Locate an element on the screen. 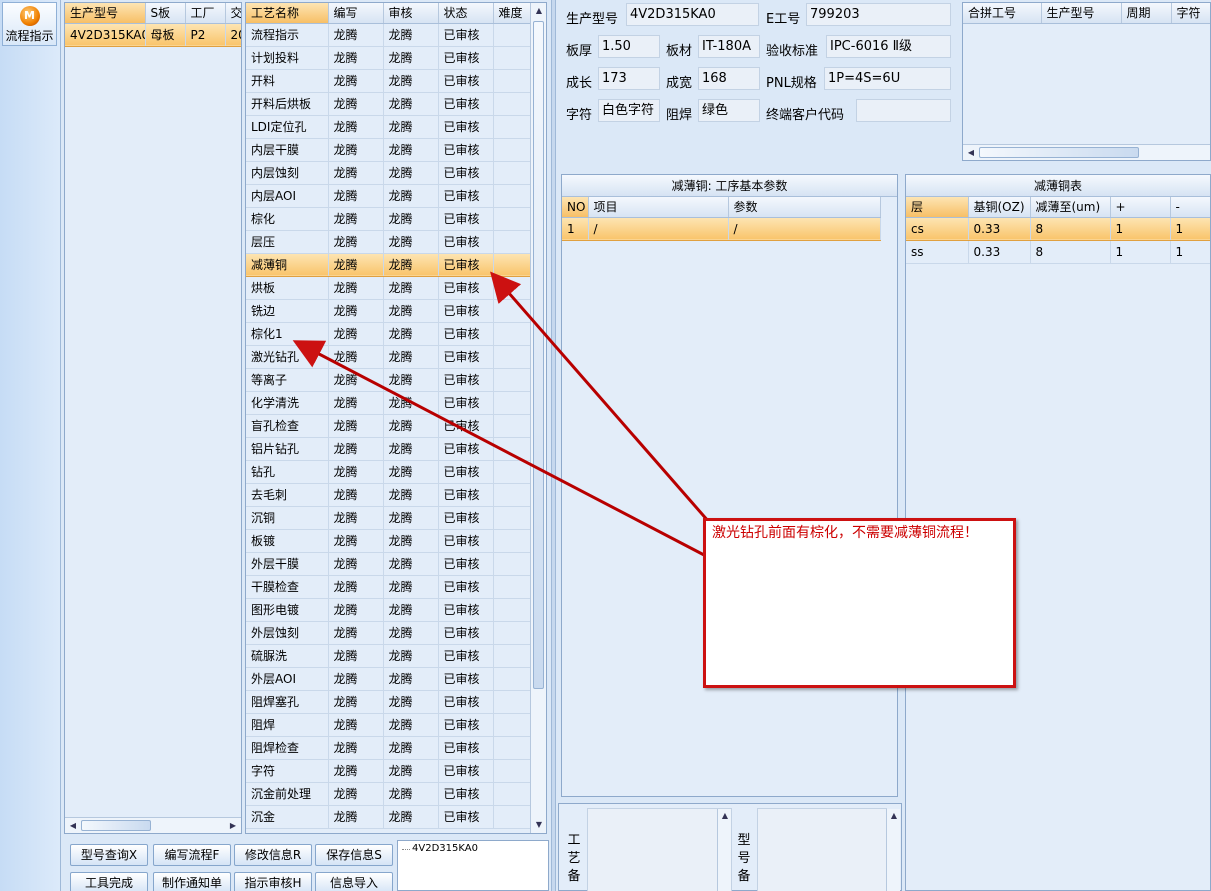 This screenshot has height=891, width=1211. table-cell: 化学清洗 is located at coordinates (287, 403).